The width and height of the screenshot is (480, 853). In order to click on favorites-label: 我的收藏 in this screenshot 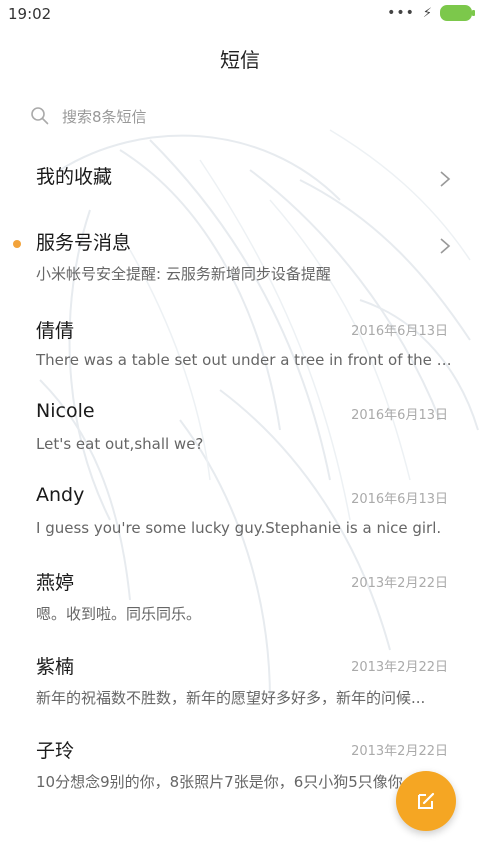, I will do `click(74, 177)`.